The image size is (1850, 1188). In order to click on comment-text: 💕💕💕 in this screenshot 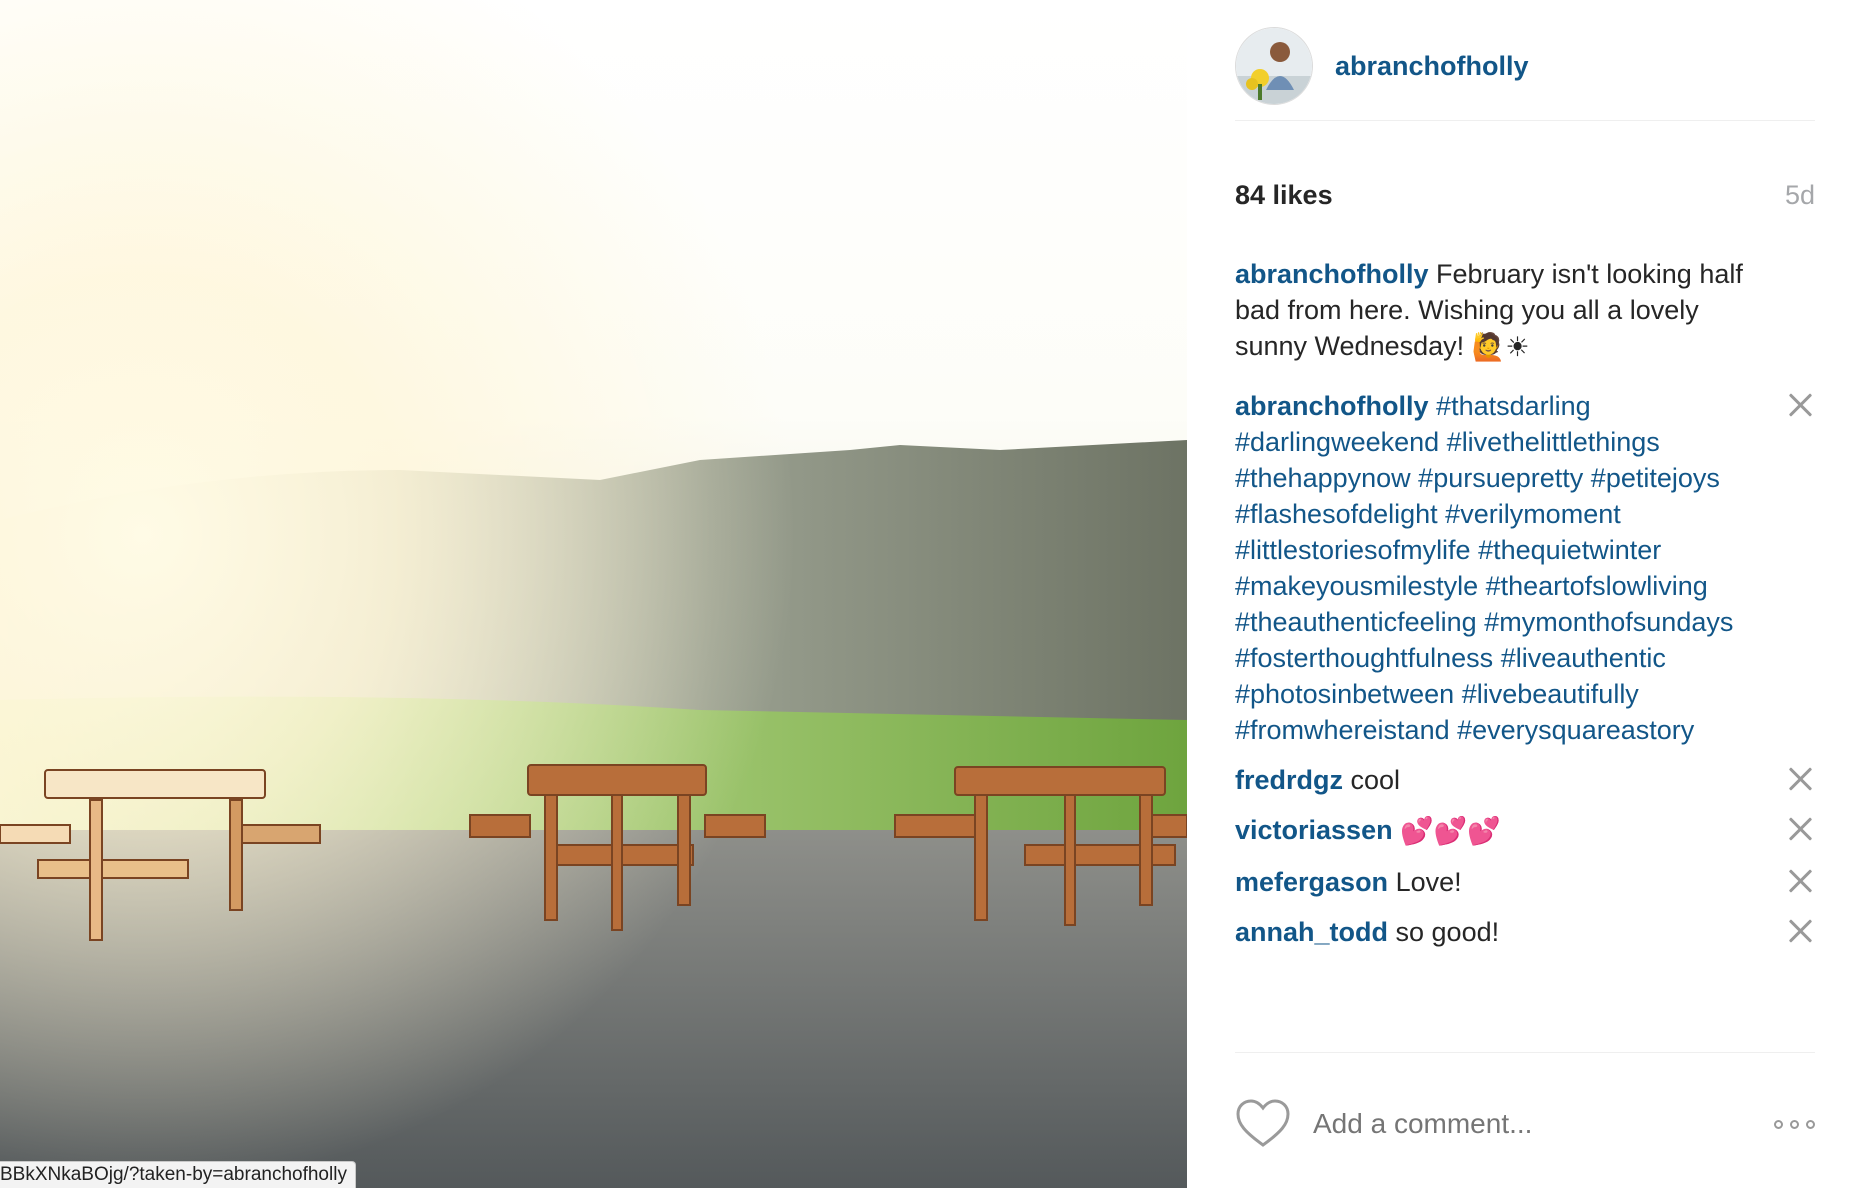, I will do `click(1450, 831)`.